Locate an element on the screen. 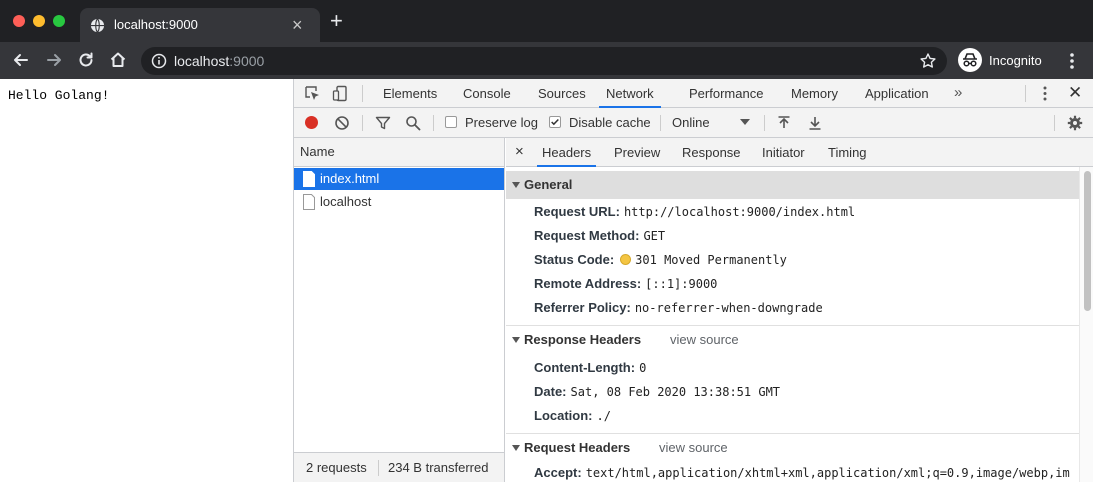  transferred-size: 234 B transferred is located at coordinates (438, 467).